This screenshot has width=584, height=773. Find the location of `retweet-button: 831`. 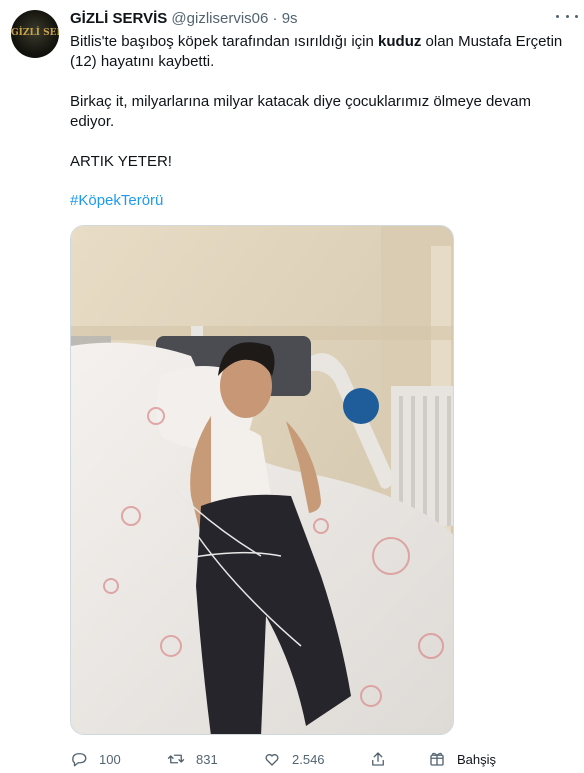

retweet-button: 831 is located at coordinates (192, 759).